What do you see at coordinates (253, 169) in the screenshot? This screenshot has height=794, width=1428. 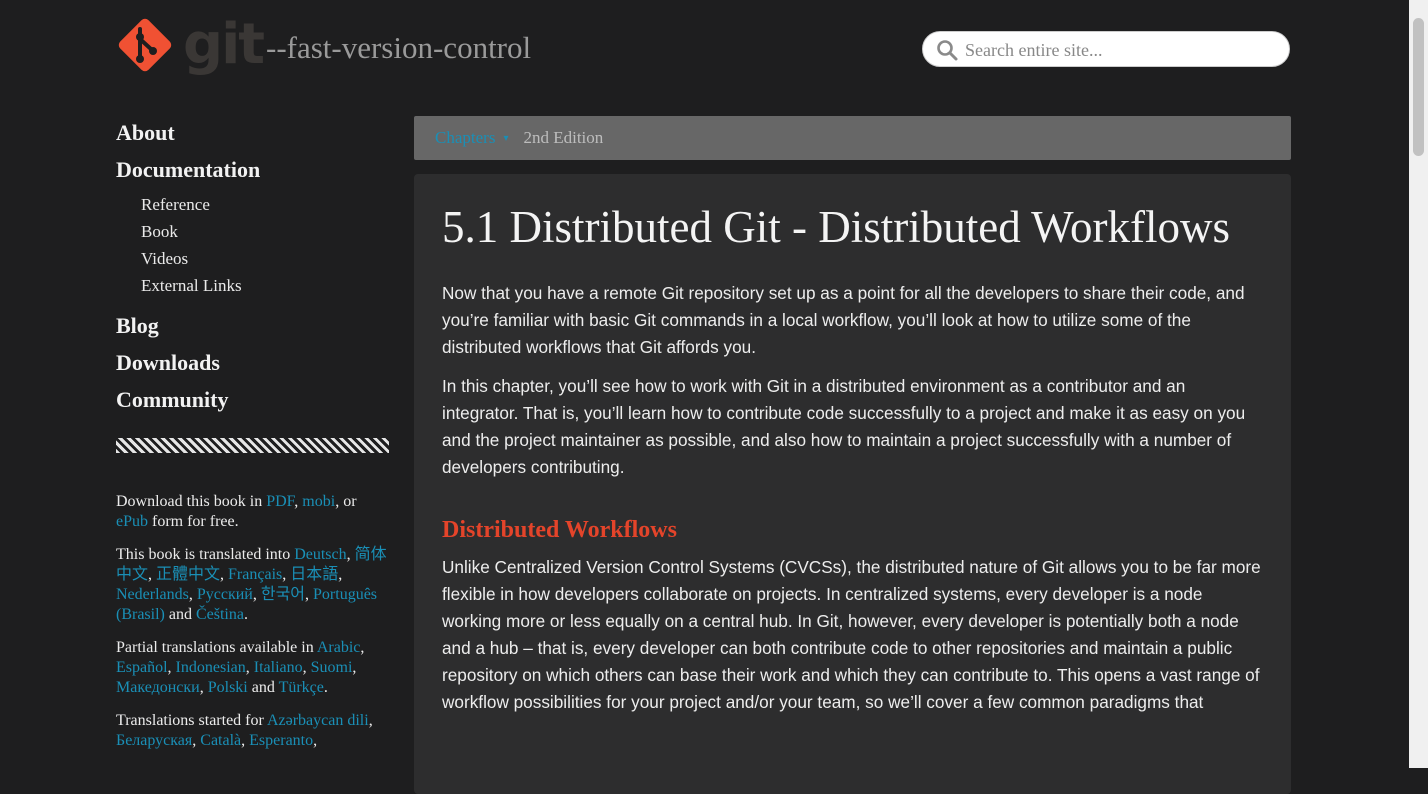 I see `nav-documentation: Documentation` at bounding box center [253, 169].